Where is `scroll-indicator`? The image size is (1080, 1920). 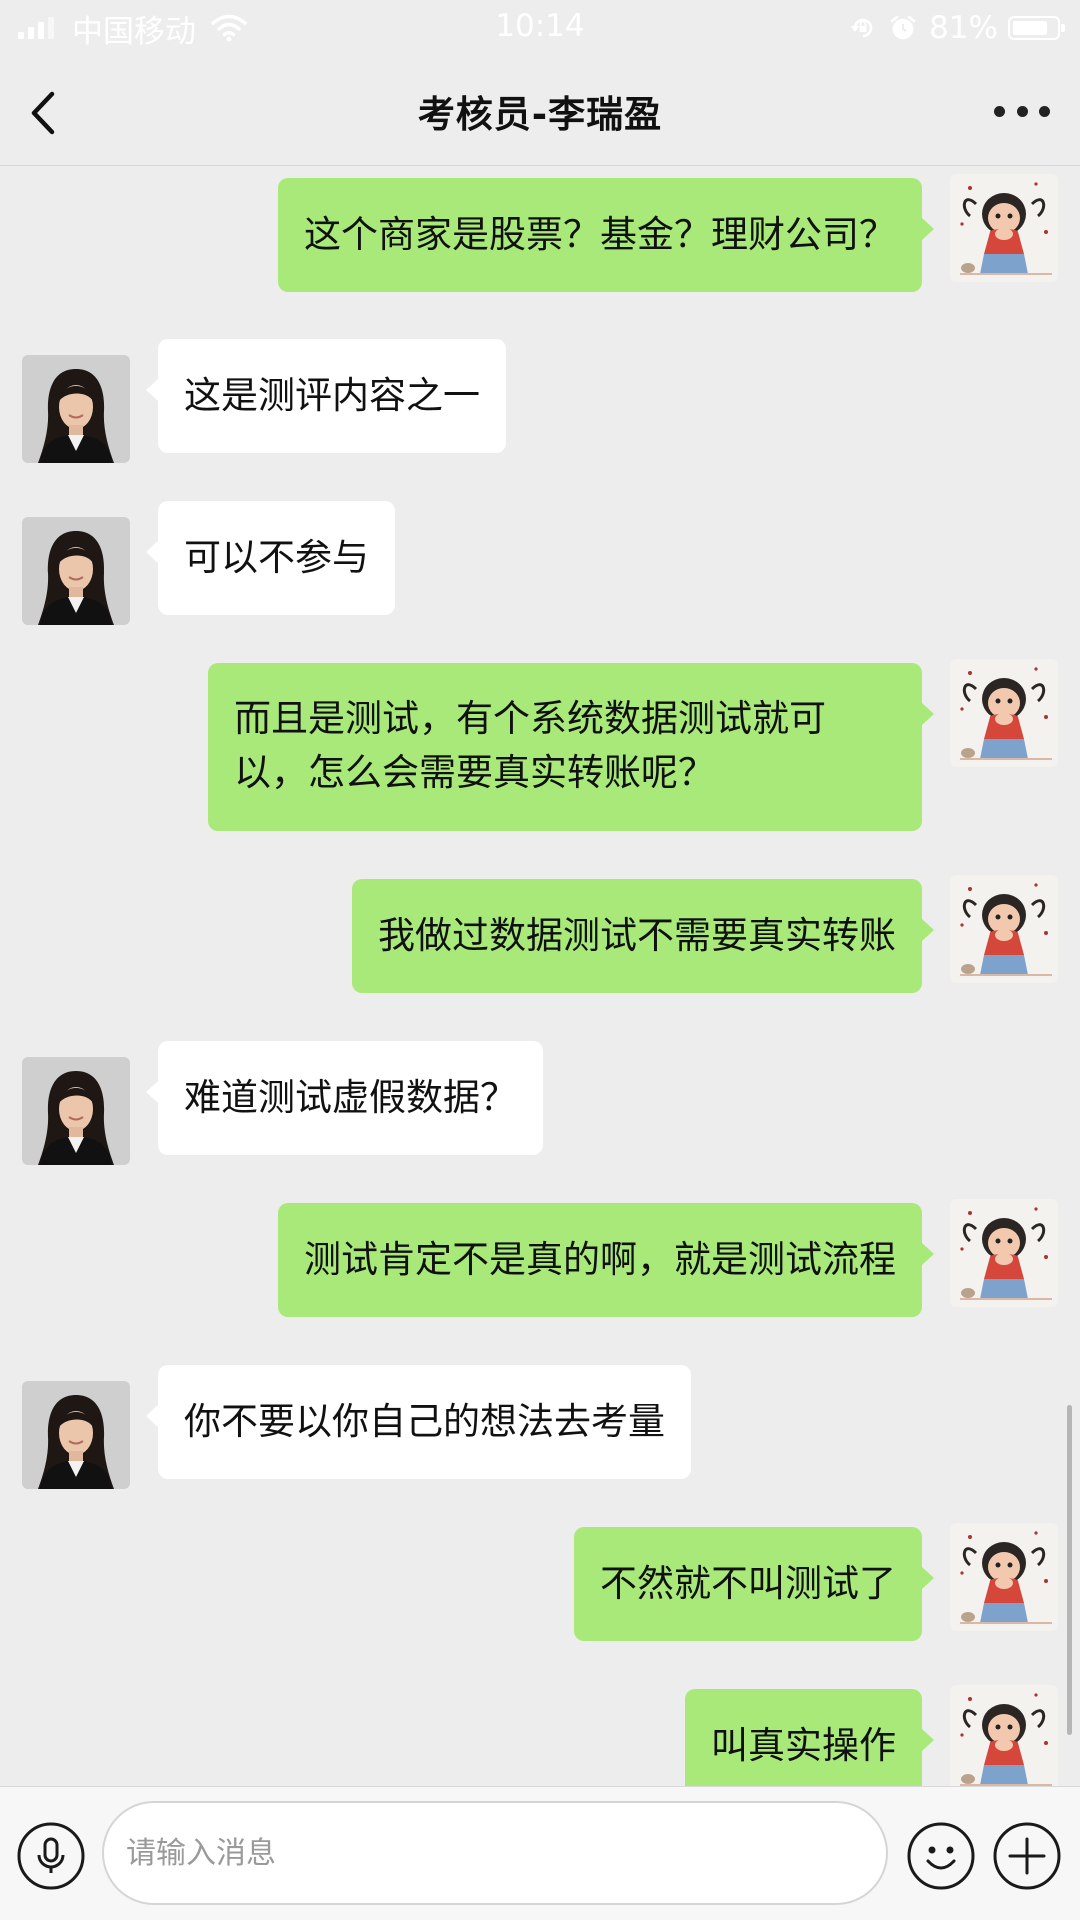 scroll-indicator is located at coordinates (1069, 1570).